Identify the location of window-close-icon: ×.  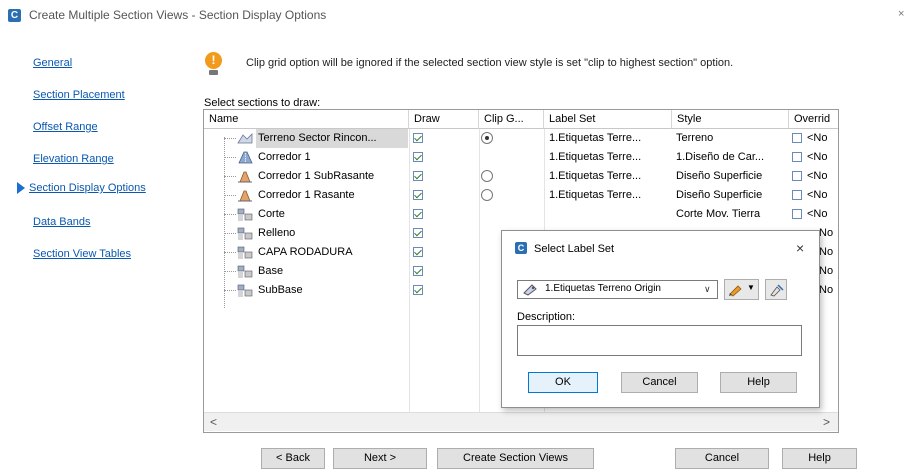
(901, 14).